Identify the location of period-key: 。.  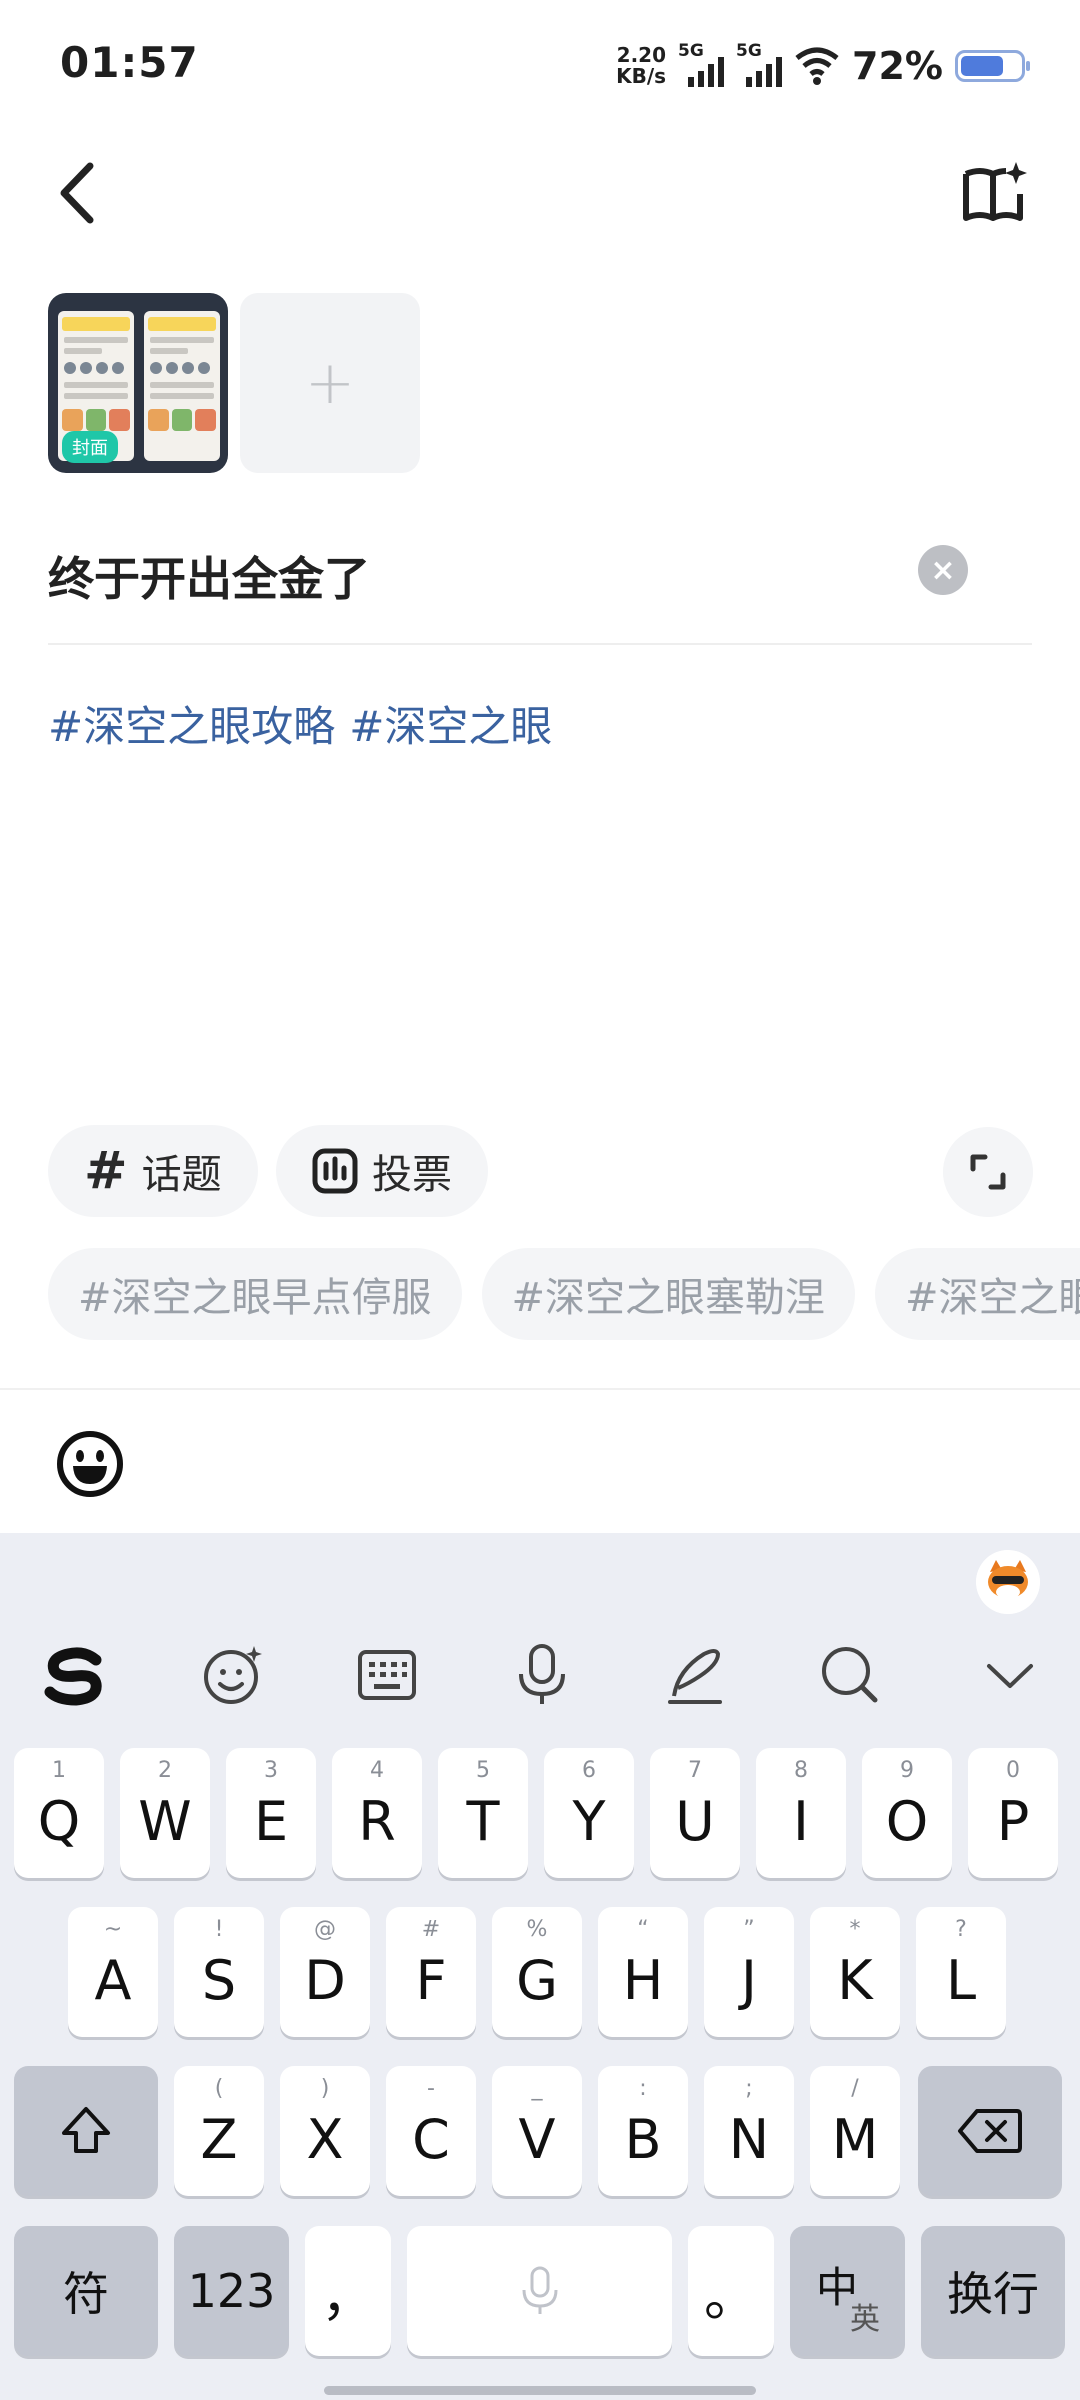
(731, 2291).